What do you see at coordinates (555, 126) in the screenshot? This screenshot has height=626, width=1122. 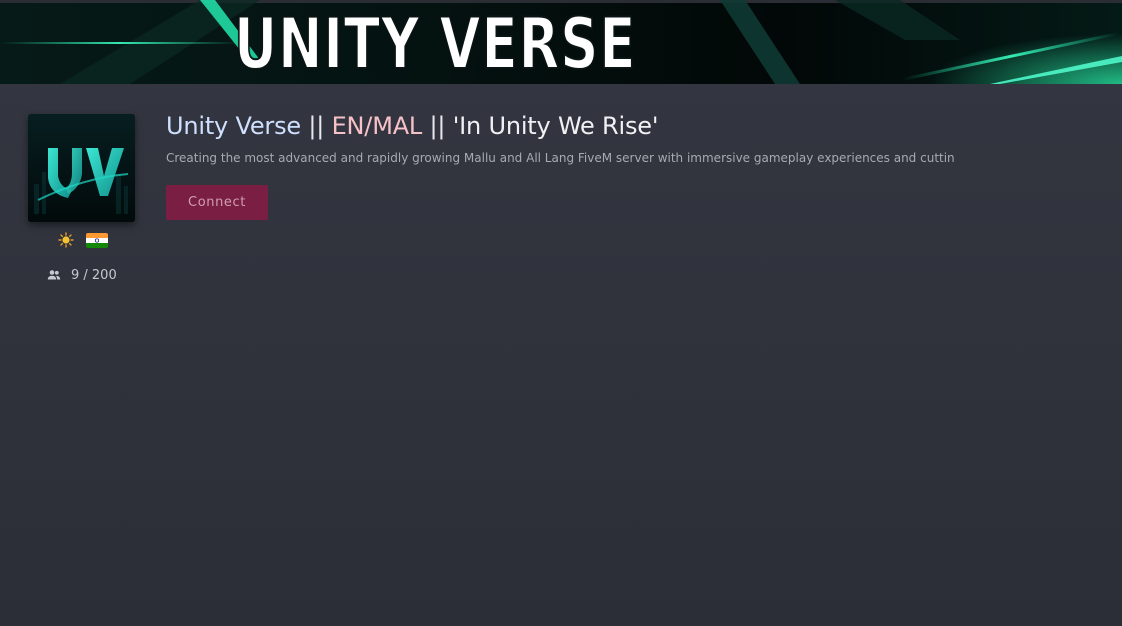 I see `server-tagline: 'In Unity We Rise'` at bounding box center [555, 126].